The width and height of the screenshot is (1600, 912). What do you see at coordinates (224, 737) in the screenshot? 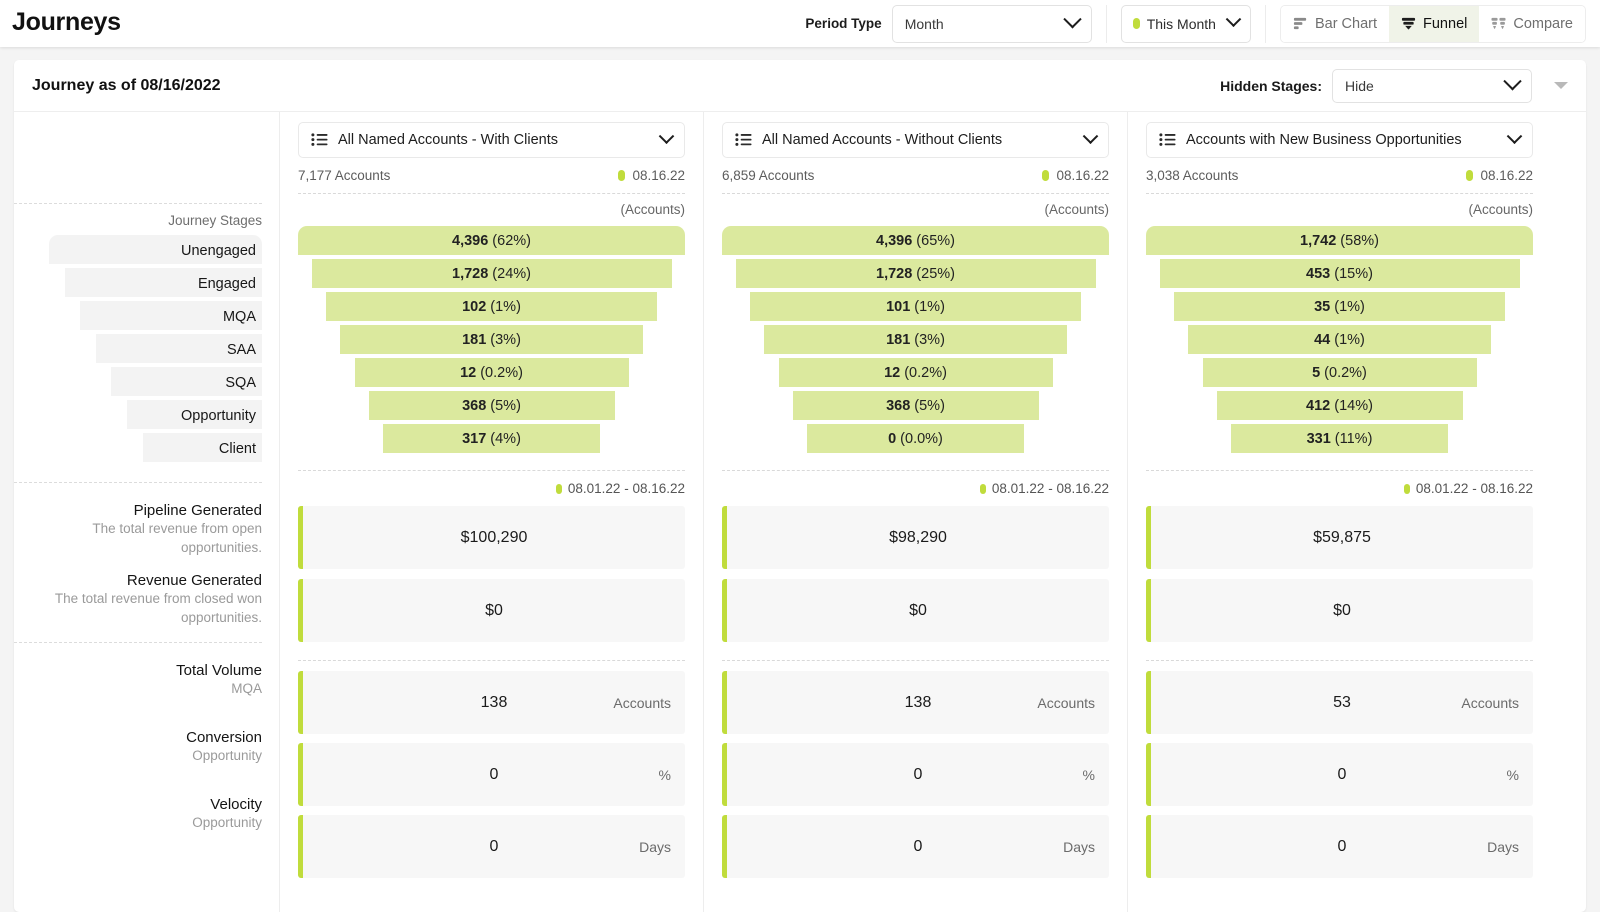
I see `metric-label-name: Conversion` at bounding box center [224, 737].